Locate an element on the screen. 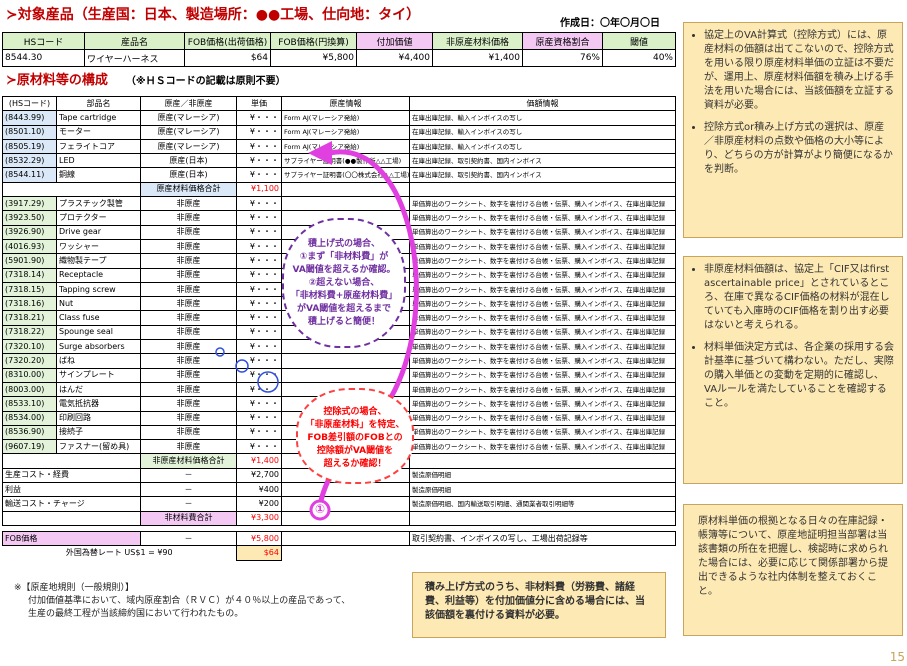  hs-code: (8533.10) is located at coordinates (29, 404).